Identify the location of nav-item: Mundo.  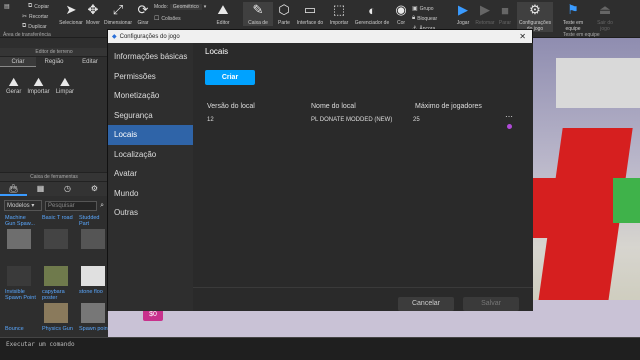
(150, 194).